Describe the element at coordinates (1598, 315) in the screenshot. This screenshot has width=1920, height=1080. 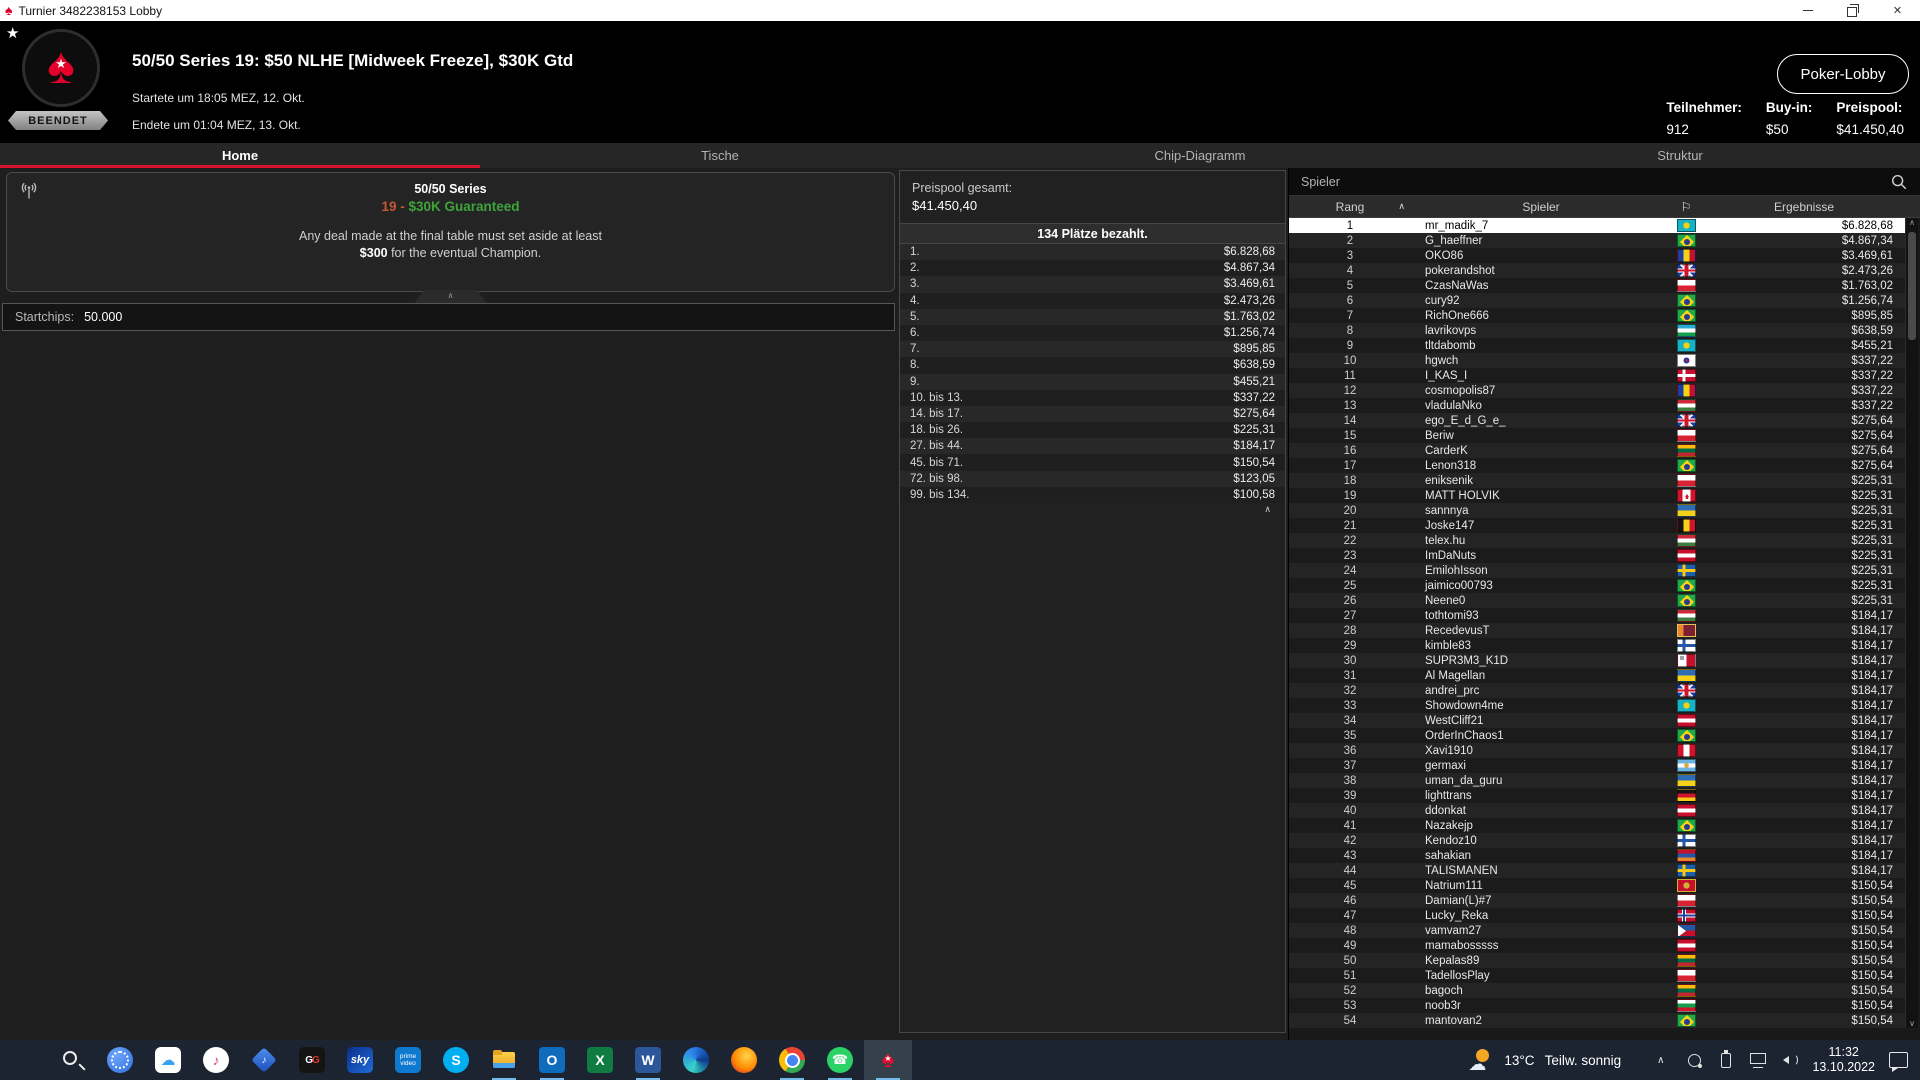
I see `player-row: 7 RichOne666 $895,85` at that location.